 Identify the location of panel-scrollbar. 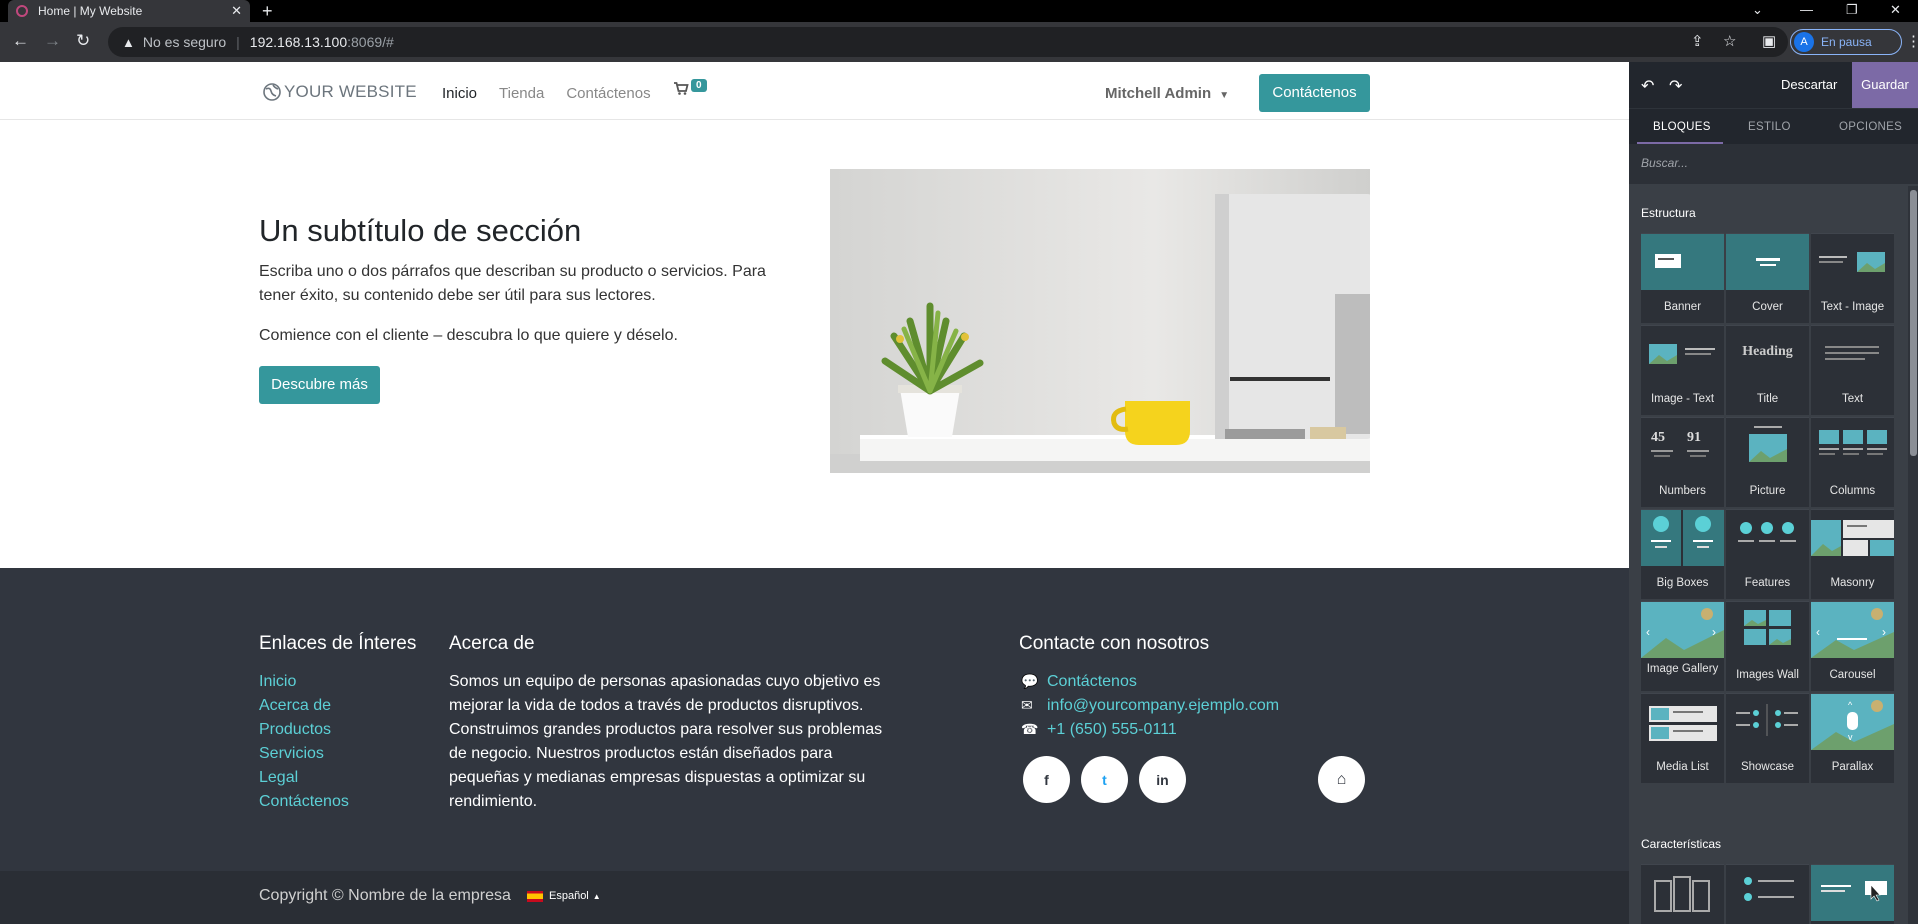
(1913, 555).